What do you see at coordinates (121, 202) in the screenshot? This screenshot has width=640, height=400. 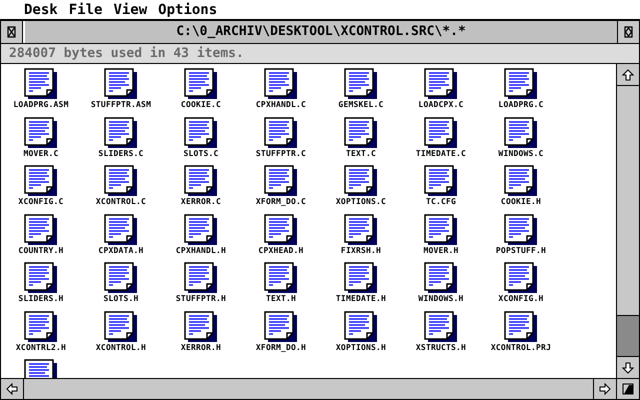 I see `file-name: XCONTROL.C` at bounding box center [121, 202].